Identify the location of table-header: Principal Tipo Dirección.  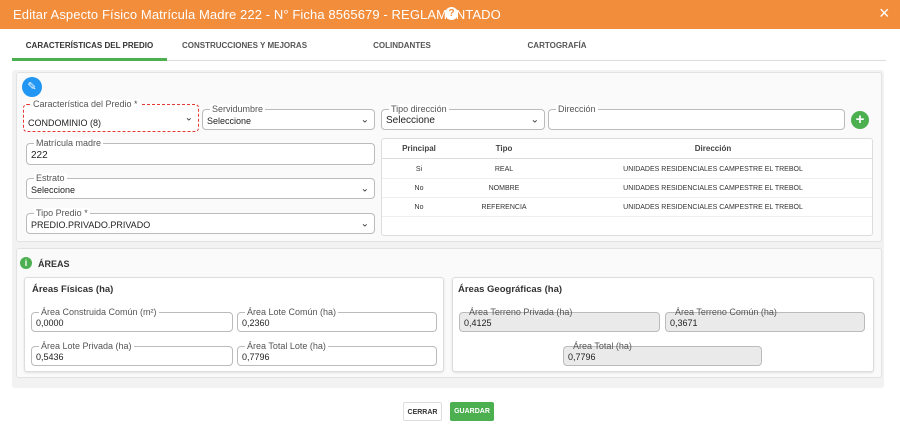
(627, 149).